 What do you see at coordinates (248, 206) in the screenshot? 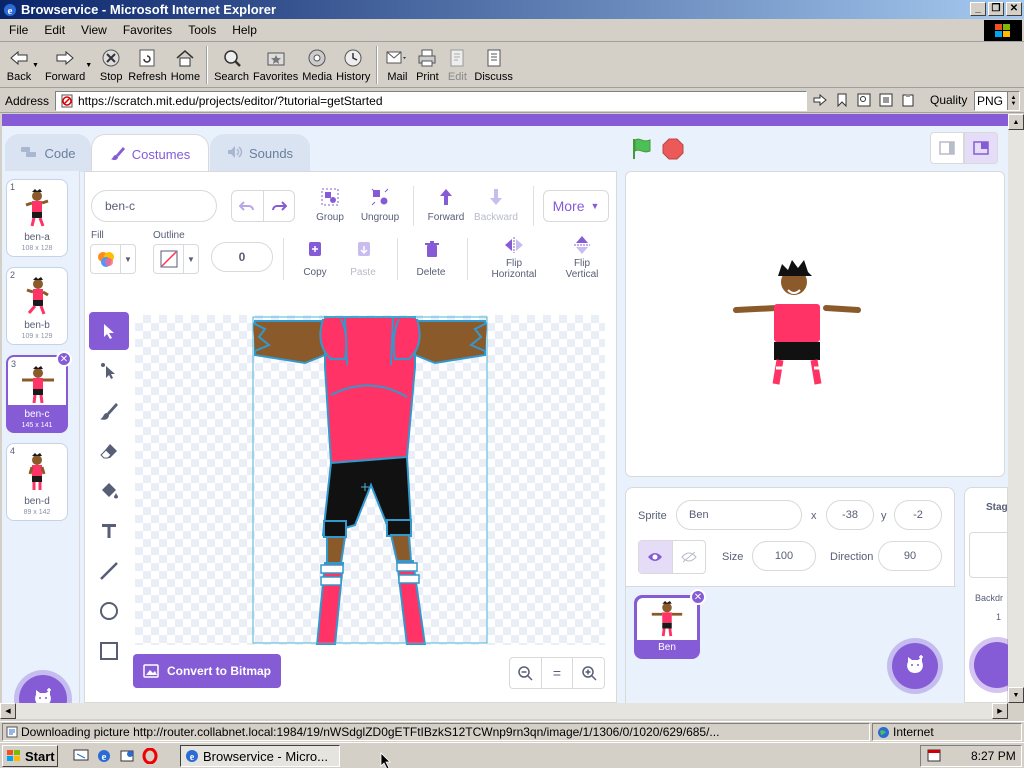
I see `undo-button` at bounding box center [248, 206].